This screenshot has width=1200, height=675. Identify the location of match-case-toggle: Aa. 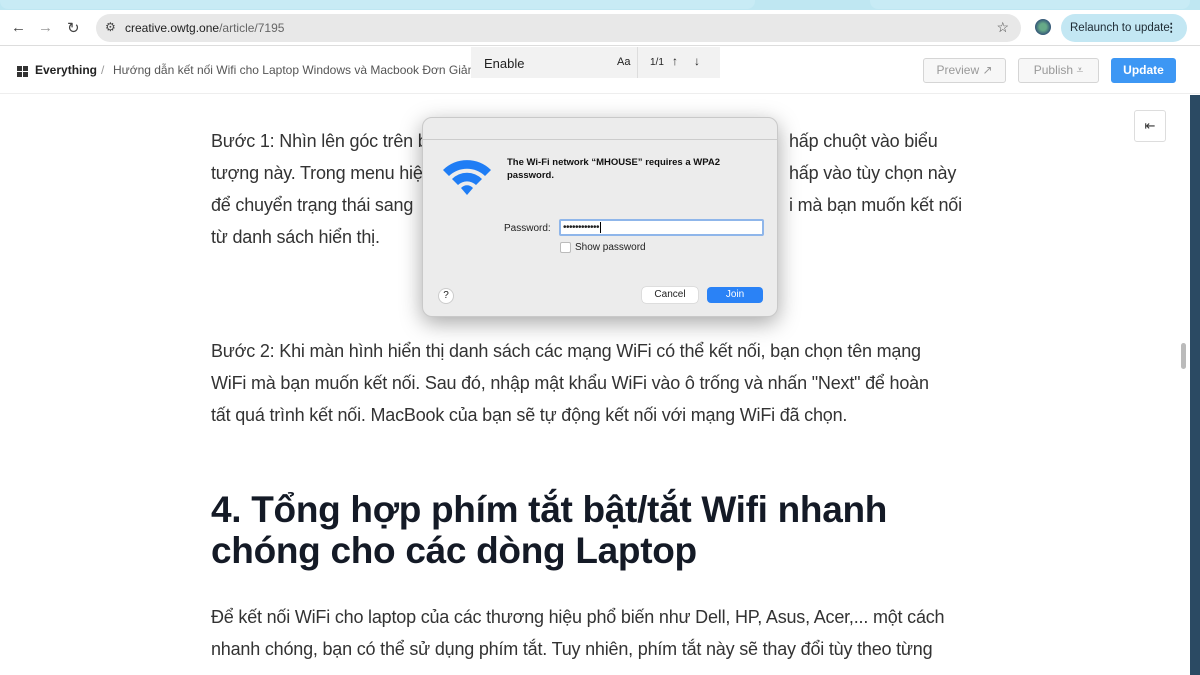
(623, 62).